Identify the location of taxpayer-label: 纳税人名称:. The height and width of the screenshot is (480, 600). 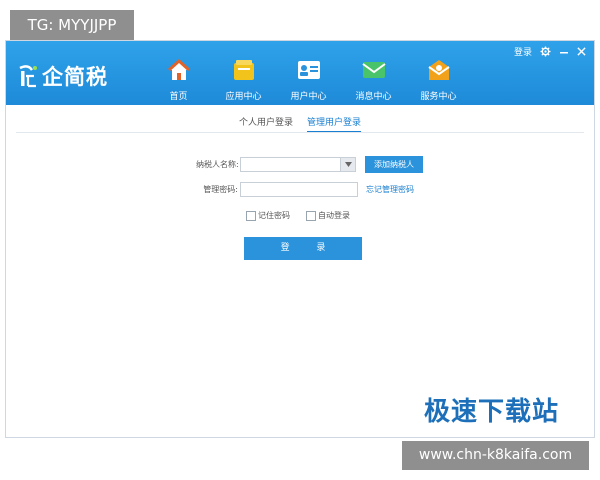
(217, 164).